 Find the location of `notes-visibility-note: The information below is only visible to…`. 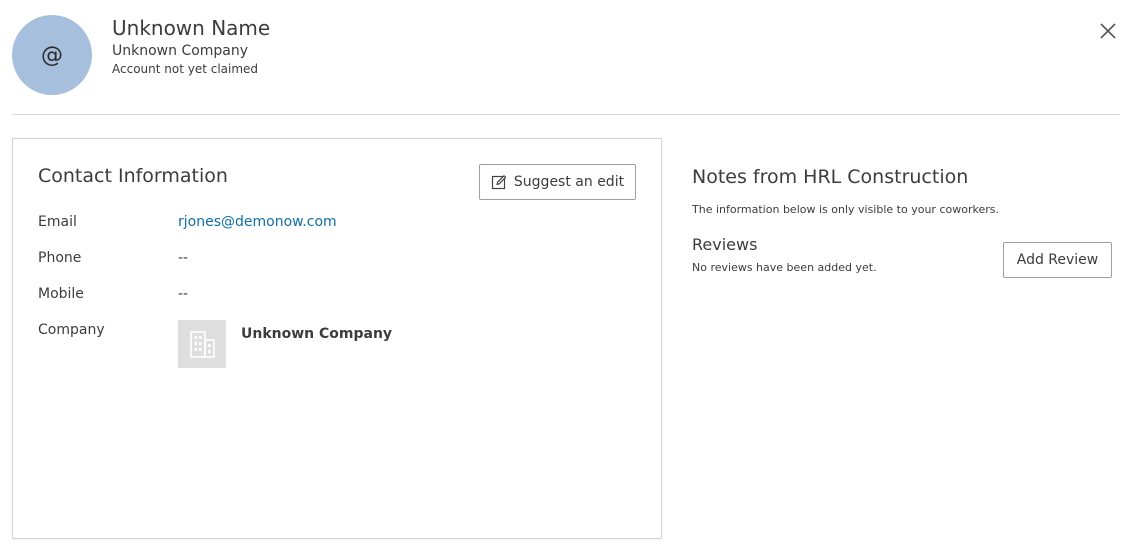

notes-visibility-note: The information below is only visible to… is located at coordinates (845, 209).